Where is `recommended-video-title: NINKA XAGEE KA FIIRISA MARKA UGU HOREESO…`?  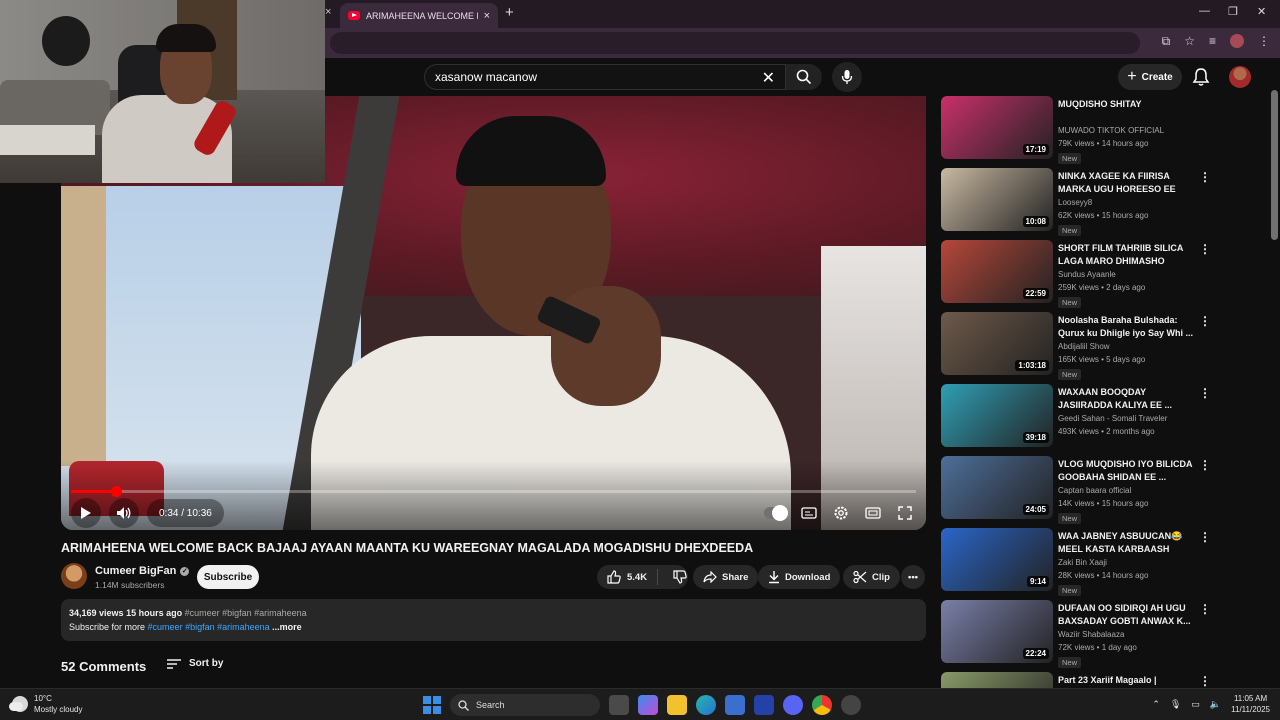
recommended-video-title: NINKA XAGEE KA FIIRISA MARKA UGU HOREESO… is located at coordinates (1126, 183).